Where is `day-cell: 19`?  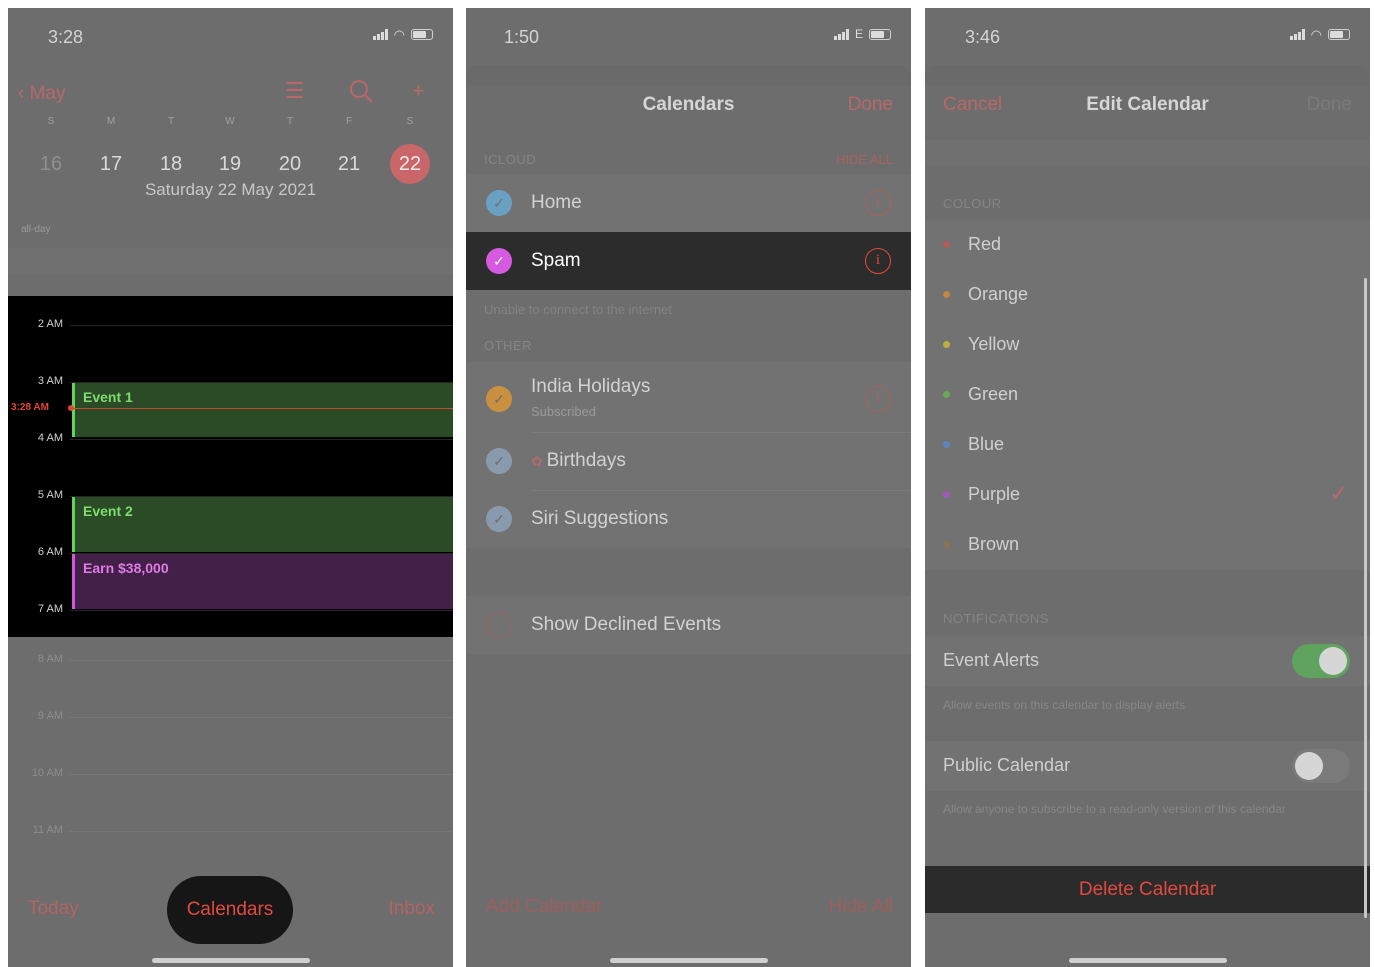
day-cell: 19 is located at coordinates (230, 164).